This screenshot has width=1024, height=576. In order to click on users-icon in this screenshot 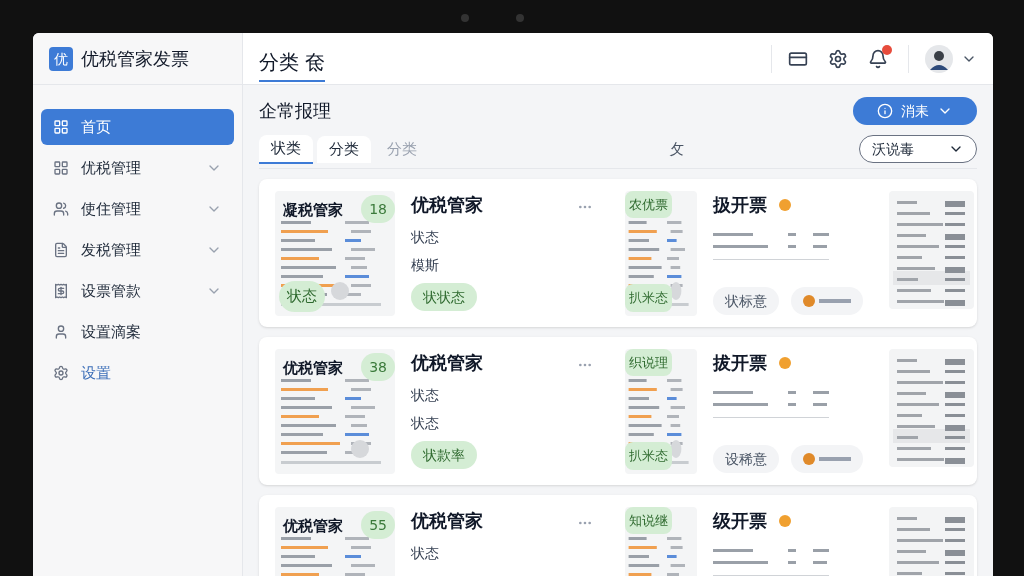, I will do `click(61, 209)`.